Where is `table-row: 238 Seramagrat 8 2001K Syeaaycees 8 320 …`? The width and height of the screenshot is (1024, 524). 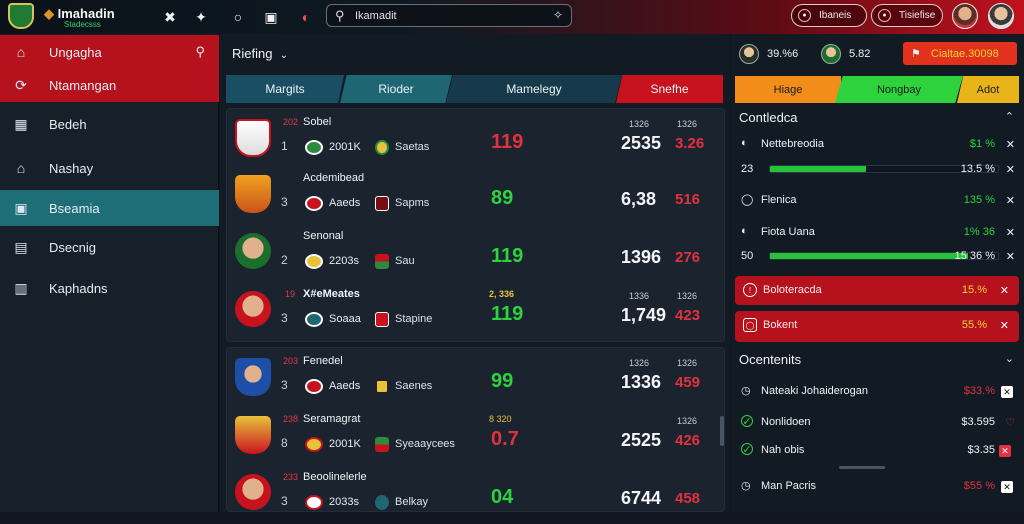
table-row: 238 Seramagrat 8 2001K Syeaaycees 8 320 … is located at coordinates (476, 437).